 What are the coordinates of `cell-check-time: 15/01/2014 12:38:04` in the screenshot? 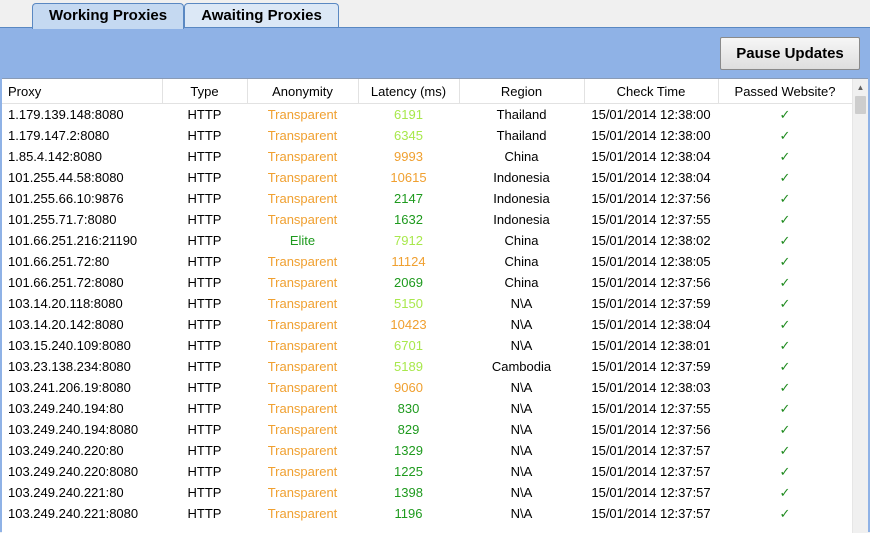 It's located at (651, 177).